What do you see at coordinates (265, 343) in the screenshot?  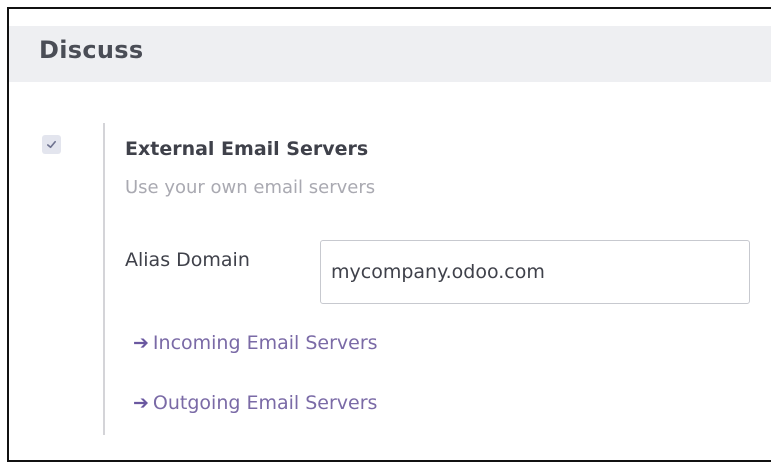 I see `incoming-email-servers-label: Incoming Email Servers` at bounding box center [265, 343].